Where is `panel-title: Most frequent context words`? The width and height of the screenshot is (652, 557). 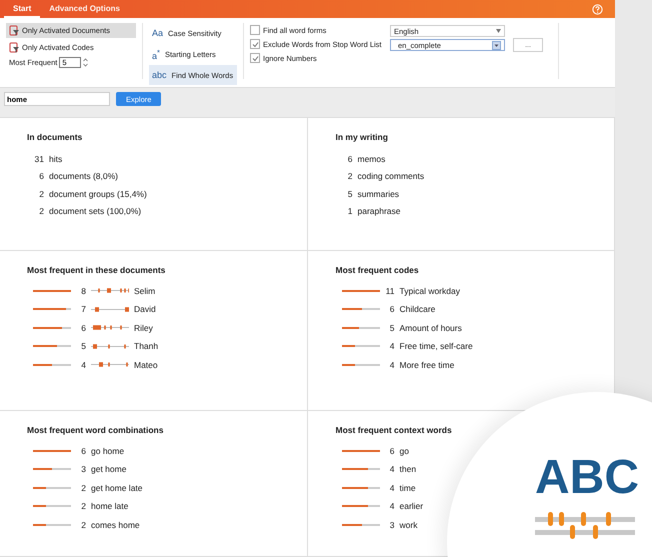 panel-title: Most frequent context words is located at coordinates (394, 430).